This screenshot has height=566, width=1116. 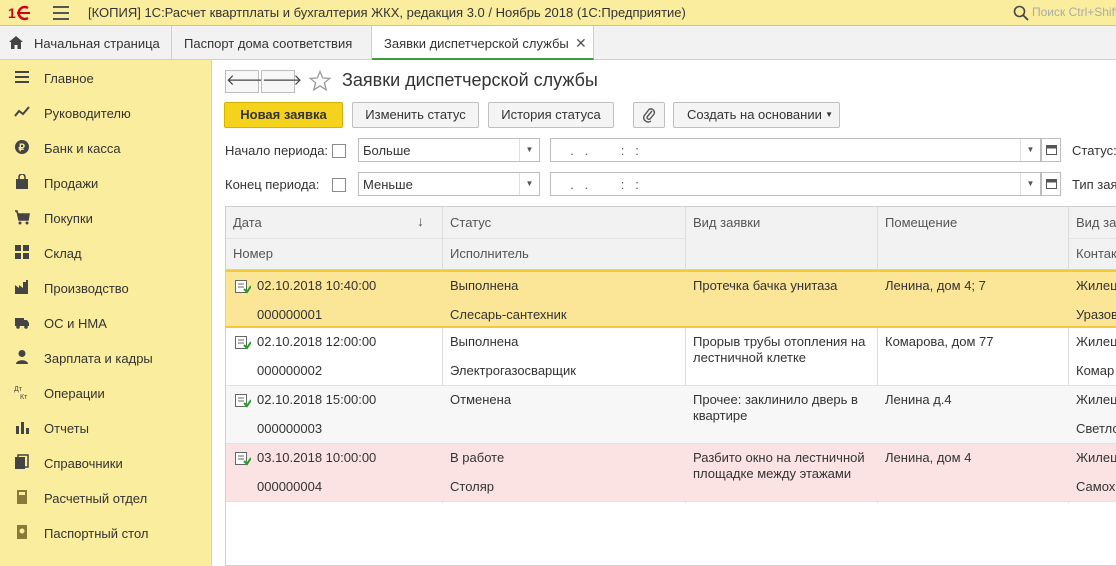 What do you see at coordinates (105, 533) in the screenshot?
I see `sidebar-item-passport-office: Паспортный стол` at bounding box center [105, 533].